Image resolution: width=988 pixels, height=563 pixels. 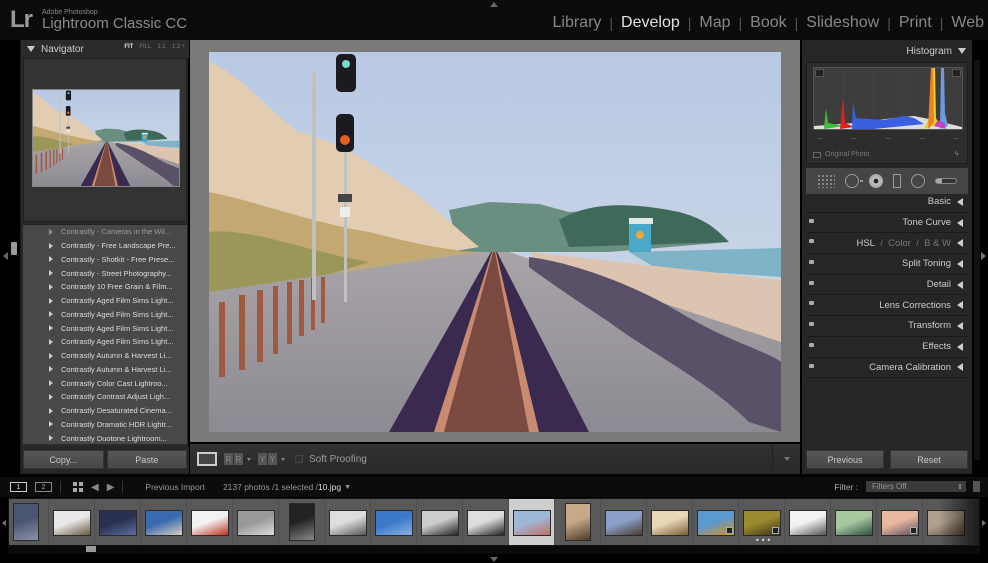 What do you see at coordinates (178, 47) in the screenshot?
I see `navigator-zoom-option: 1:2 ÷` at bounding box center [178, 47].